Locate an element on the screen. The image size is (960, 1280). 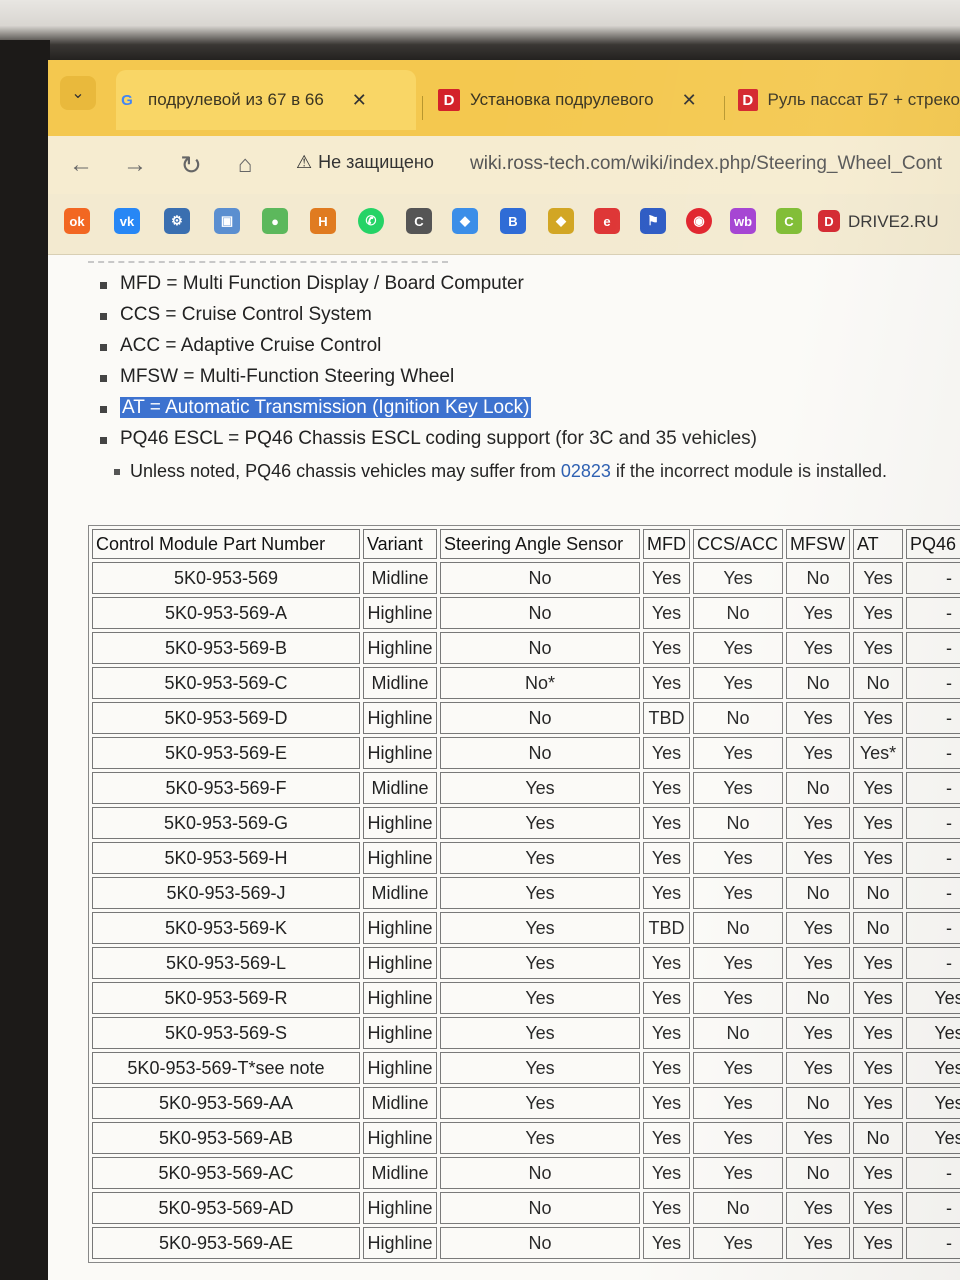
tab-title: подрулевой из 67 в 66 is located at coordinates (236, 99).